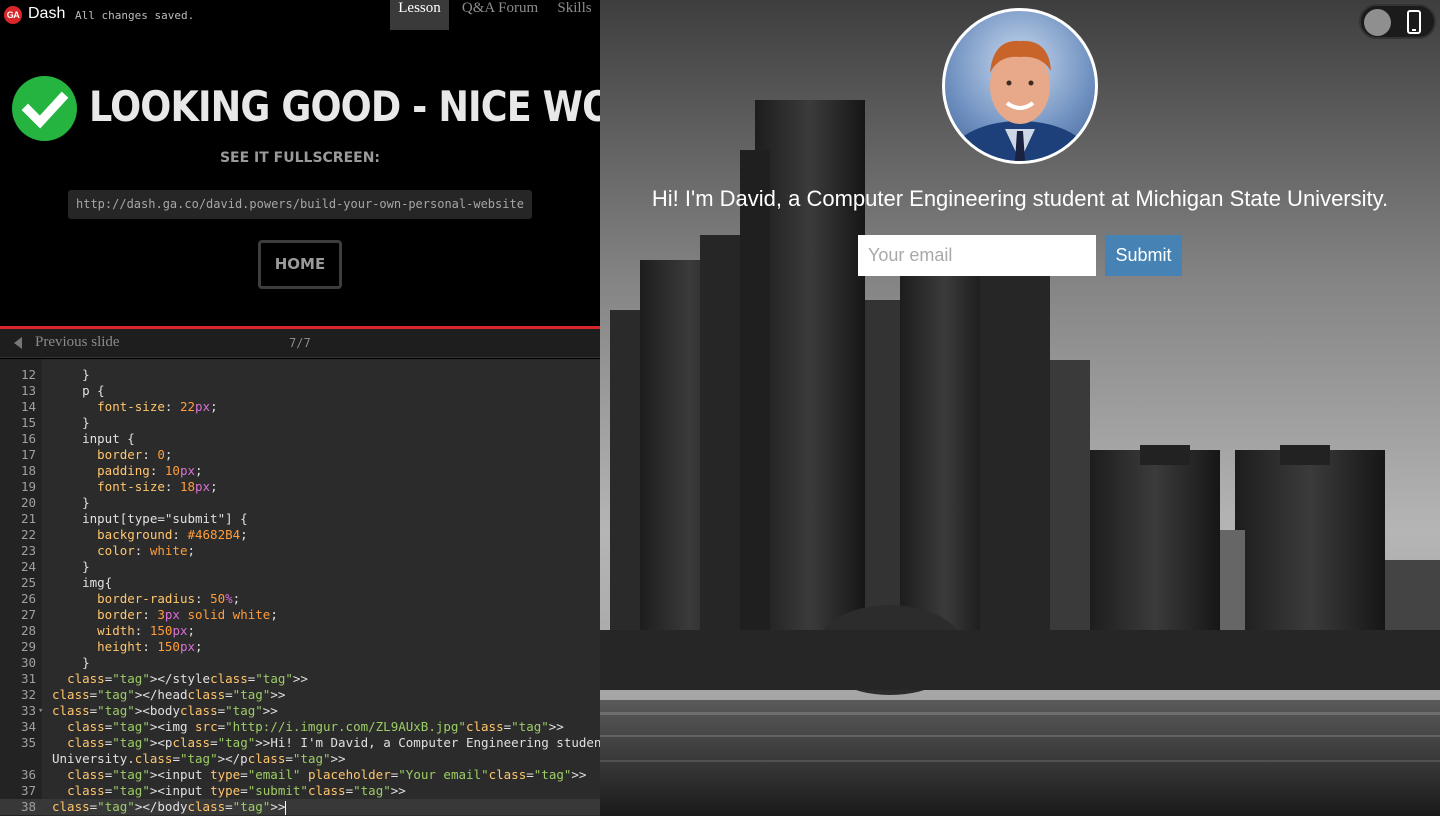 Image resolution: width=1440 pixels, height=816 pixels. Describe the element at coordinates (1414, 22) in the screenshot. I see `phone-icon` at that location.